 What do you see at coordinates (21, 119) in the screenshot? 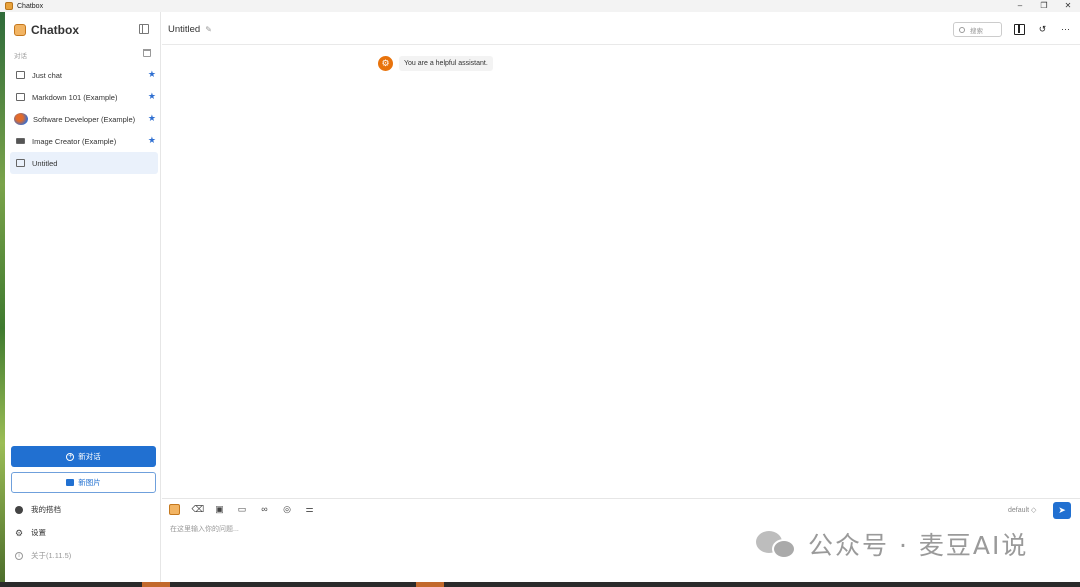
I see `avatar-image-icon` at bounding box center [21, 119].